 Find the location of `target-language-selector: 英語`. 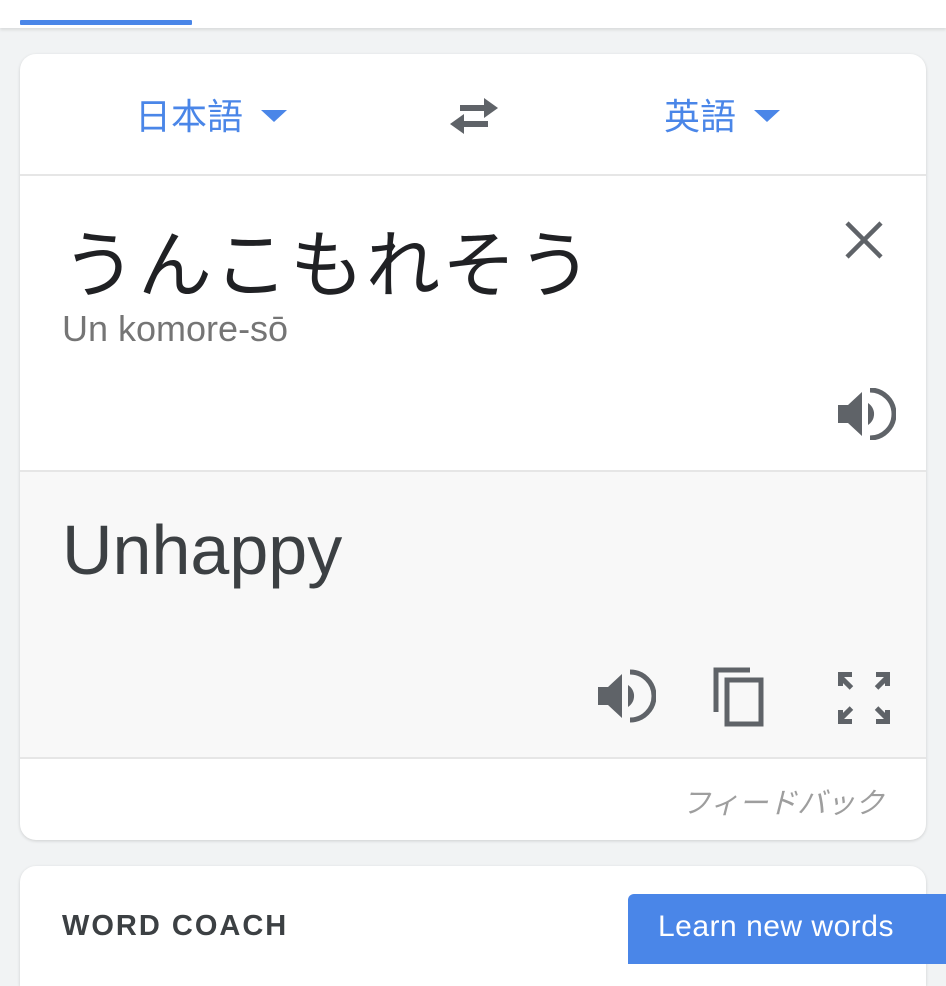

target-language-selector: 英語 is located at coordinates (722, 115).